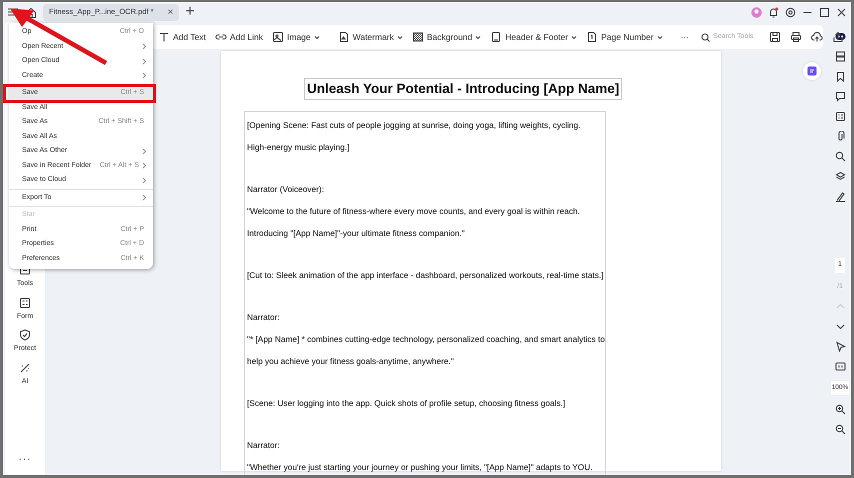 The height and width of the screenshot is (478, 854). I want to click on new-tab-button: +, so click(190, 12).